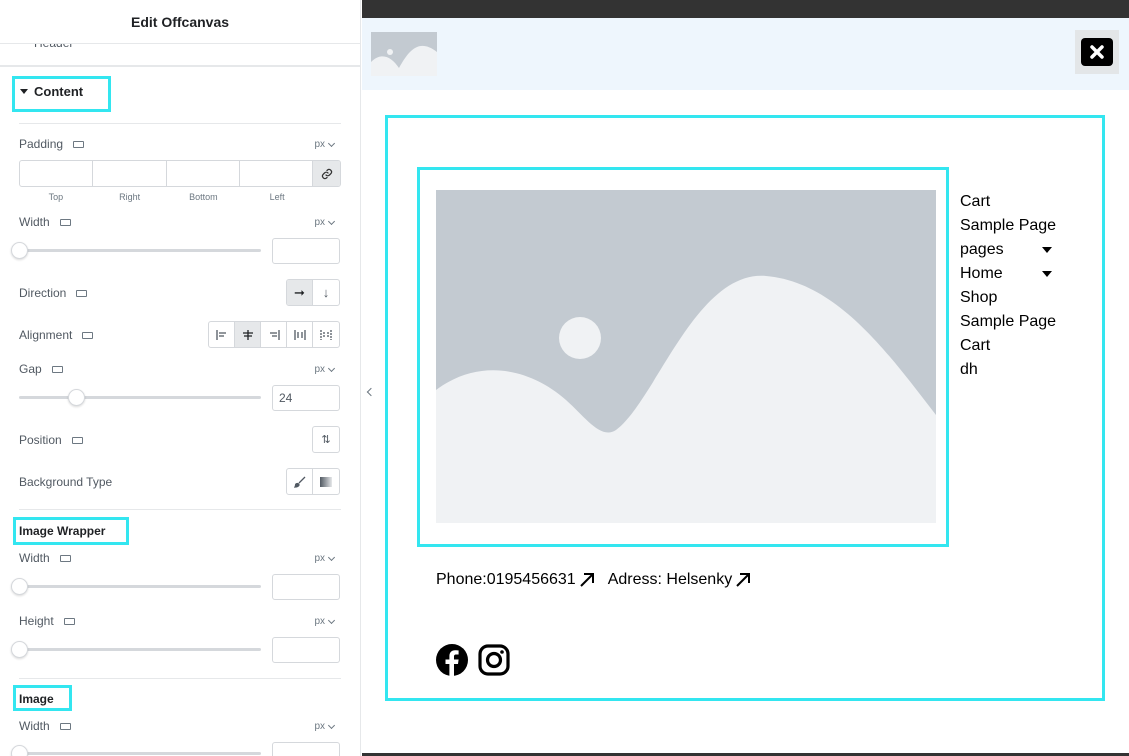 Image resolution: width=1129 pixels, height=756 pixels. I want to click on collapse-panel-button, so click(369, 392).